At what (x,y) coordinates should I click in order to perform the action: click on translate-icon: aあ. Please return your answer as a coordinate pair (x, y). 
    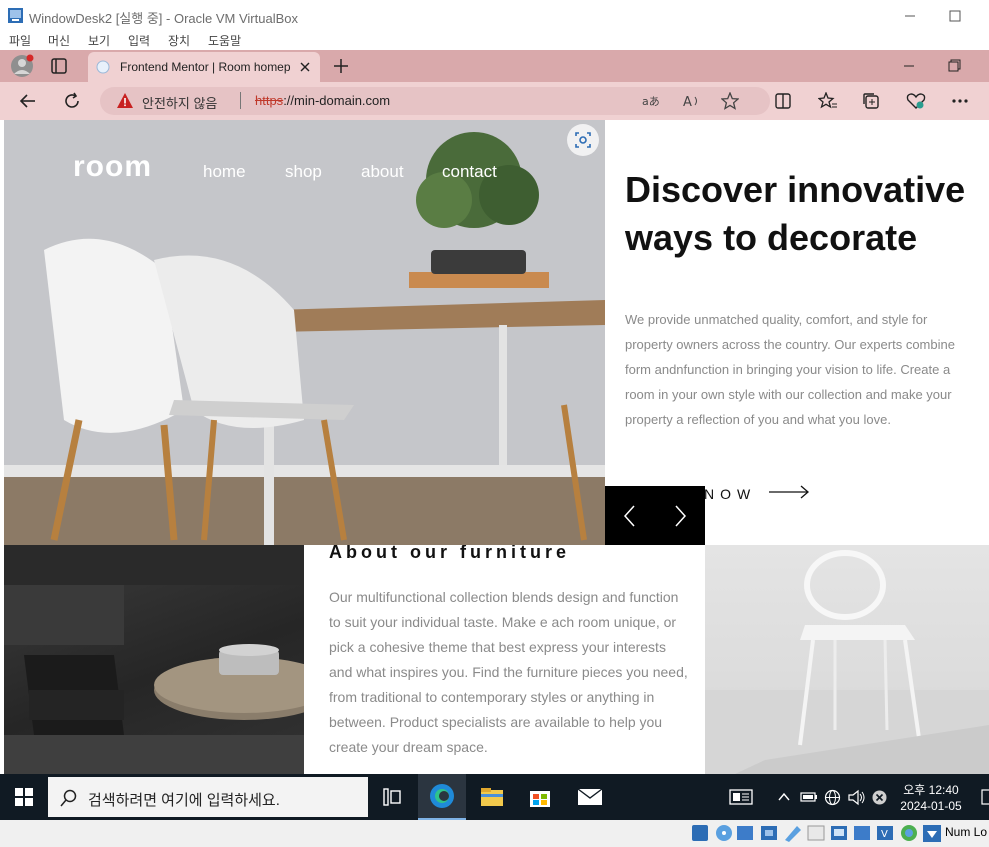
    Looking at the image, I should click on (651, 101).